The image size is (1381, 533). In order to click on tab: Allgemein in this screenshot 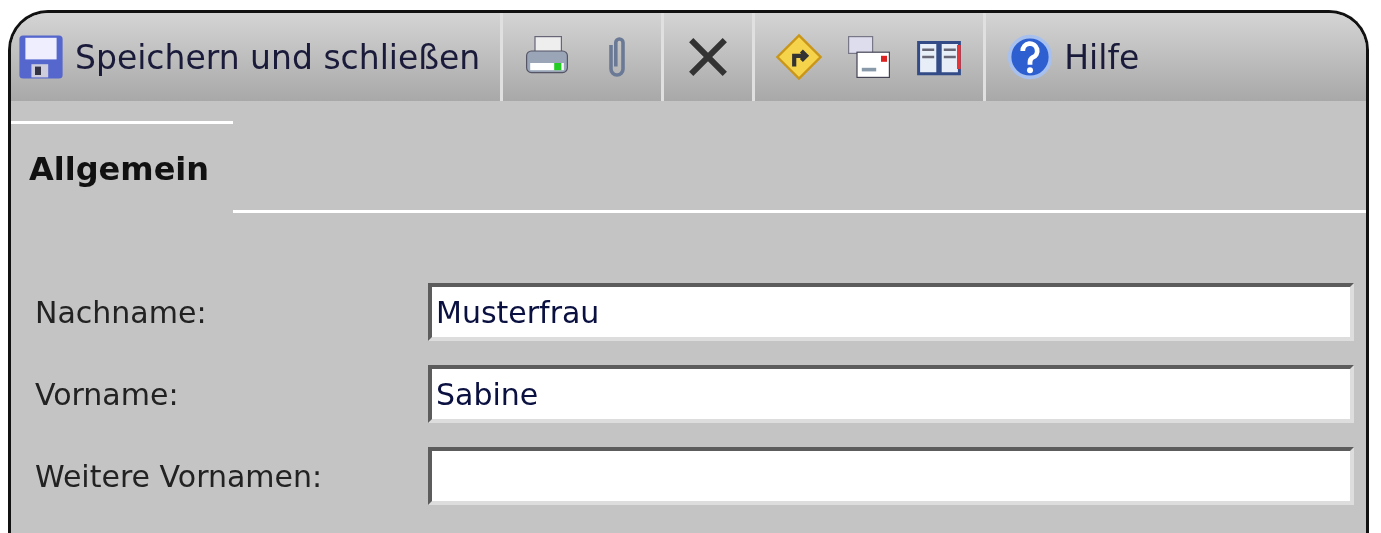, I will do `click(122, 167)`.